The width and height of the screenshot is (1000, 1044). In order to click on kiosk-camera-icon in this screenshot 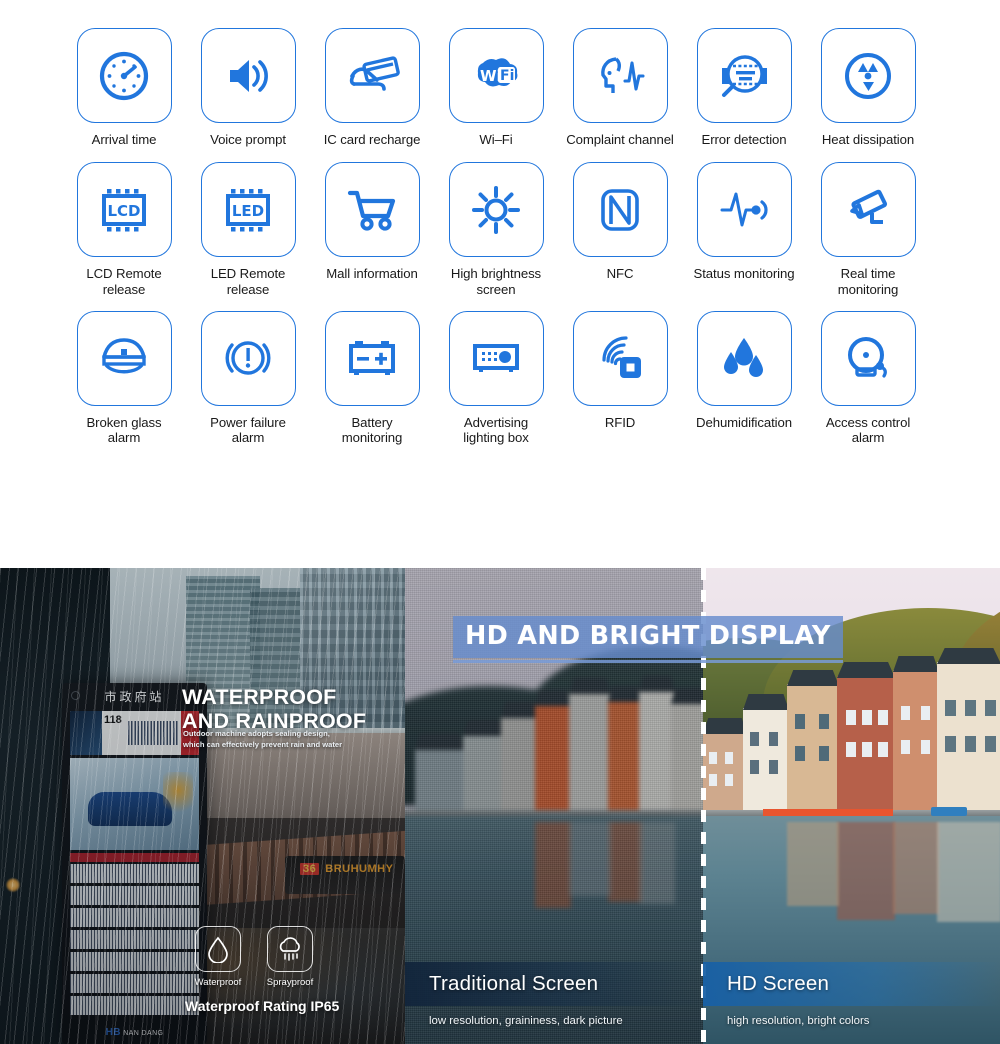, I will do `click(75, 695)`.